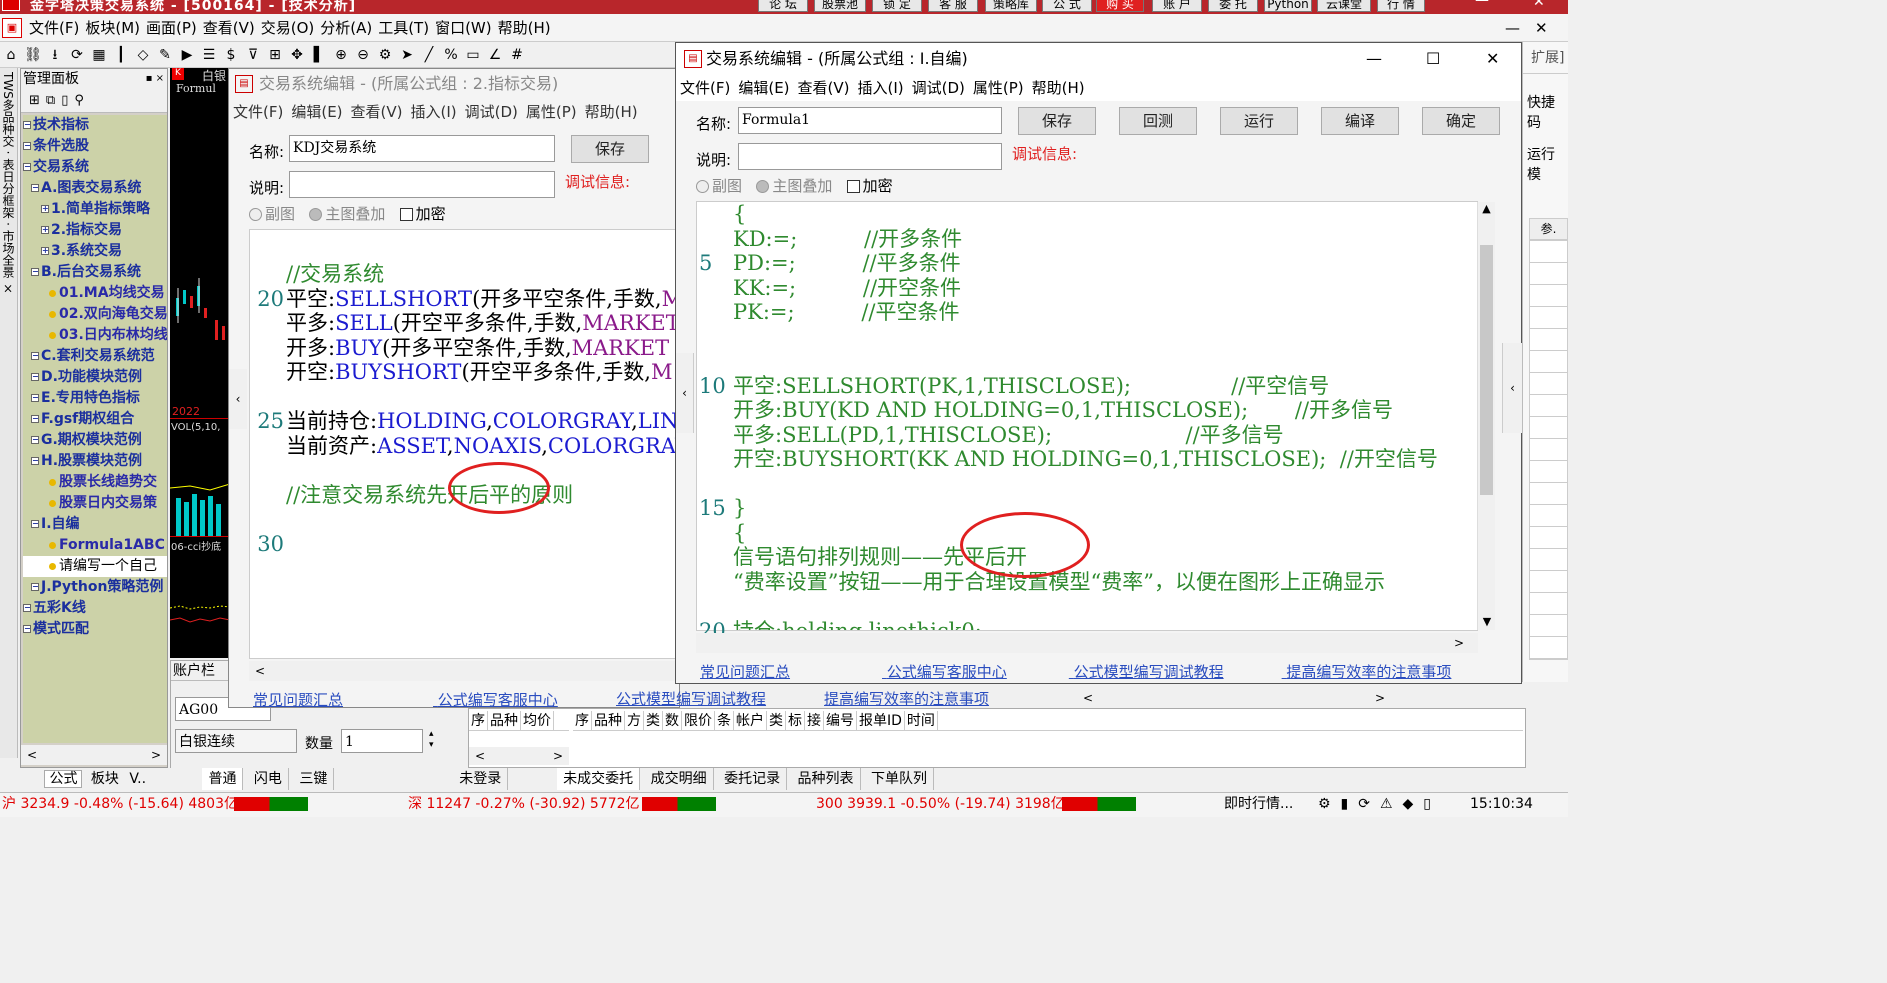  Describe the element at coordinates (745, 672) in the screenshot. I see `editor2-link-faq: 常见问题汇总` at that location.